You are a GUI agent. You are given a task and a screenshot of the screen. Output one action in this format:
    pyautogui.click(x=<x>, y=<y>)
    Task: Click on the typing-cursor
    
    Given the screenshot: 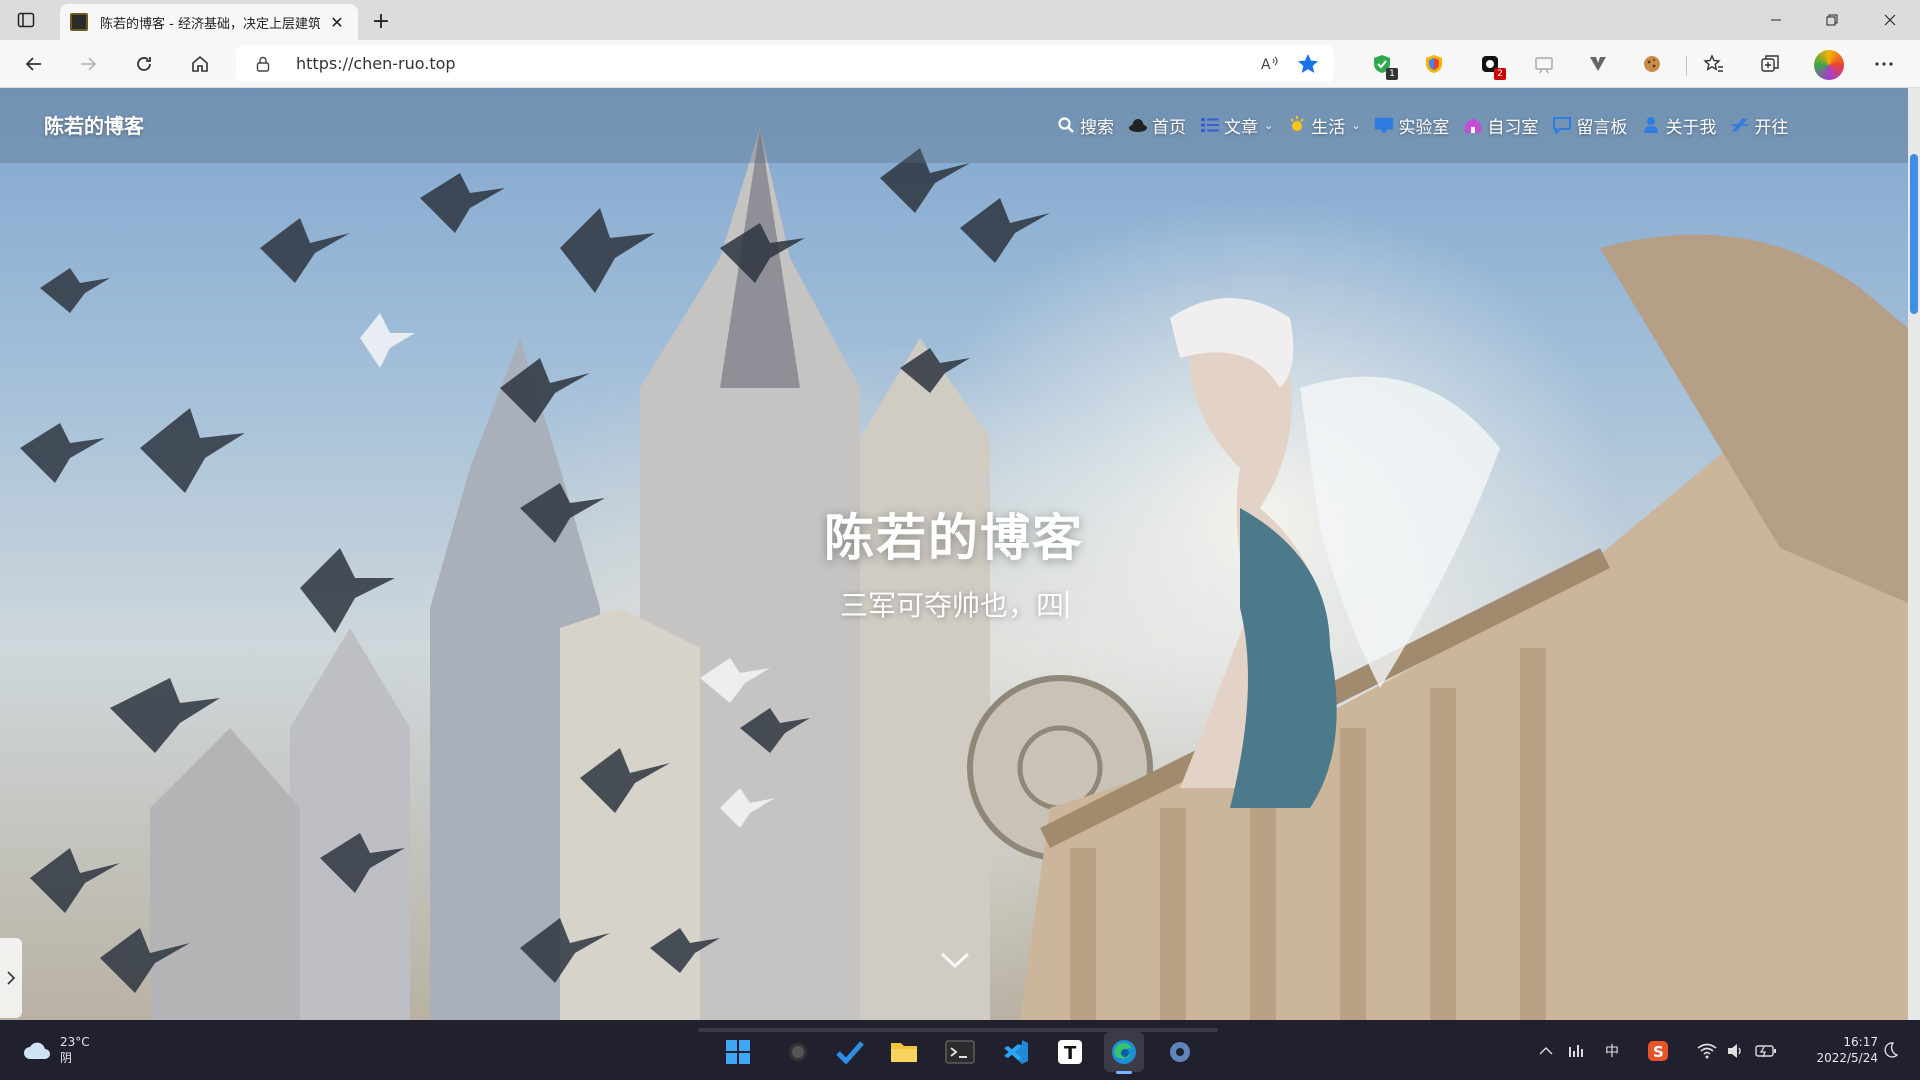 What is the action you would take?
    pyautogui.click(x=1067, y=605)
    